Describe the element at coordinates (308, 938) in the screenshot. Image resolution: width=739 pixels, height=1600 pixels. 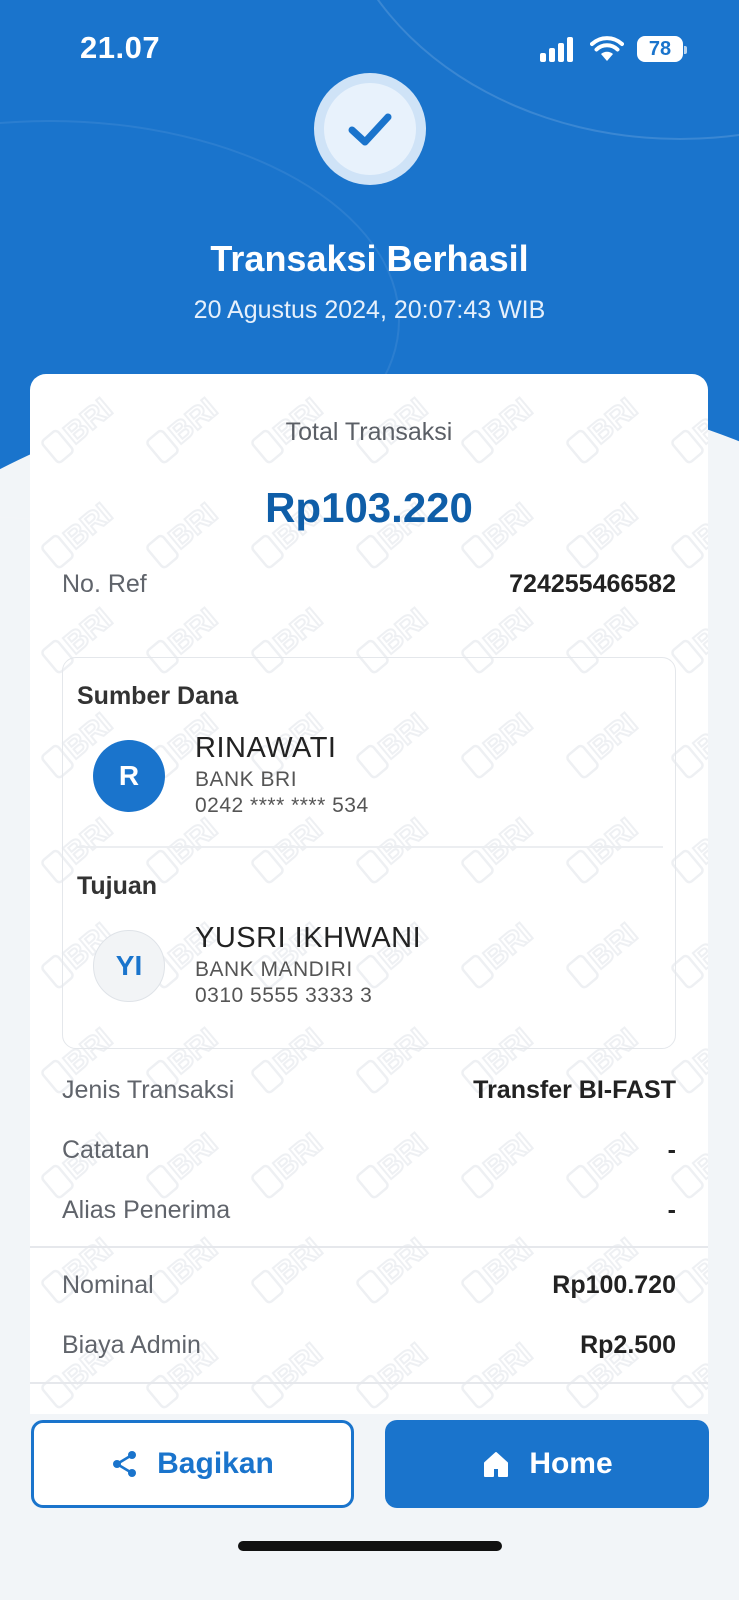
I see `destination-name: YUSRI IKHWANI` at that location.